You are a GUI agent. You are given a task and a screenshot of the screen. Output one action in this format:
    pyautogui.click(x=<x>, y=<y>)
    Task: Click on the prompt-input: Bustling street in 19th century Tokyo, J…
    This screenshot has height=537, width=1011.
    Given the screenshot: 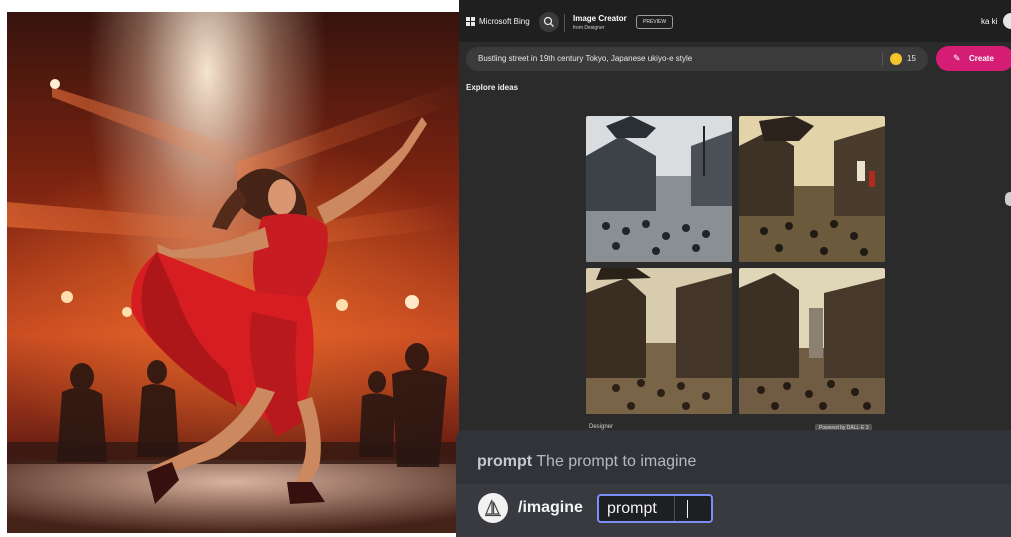 What is the action you would take?
    pyautogui.click(x=697, y=59)
    